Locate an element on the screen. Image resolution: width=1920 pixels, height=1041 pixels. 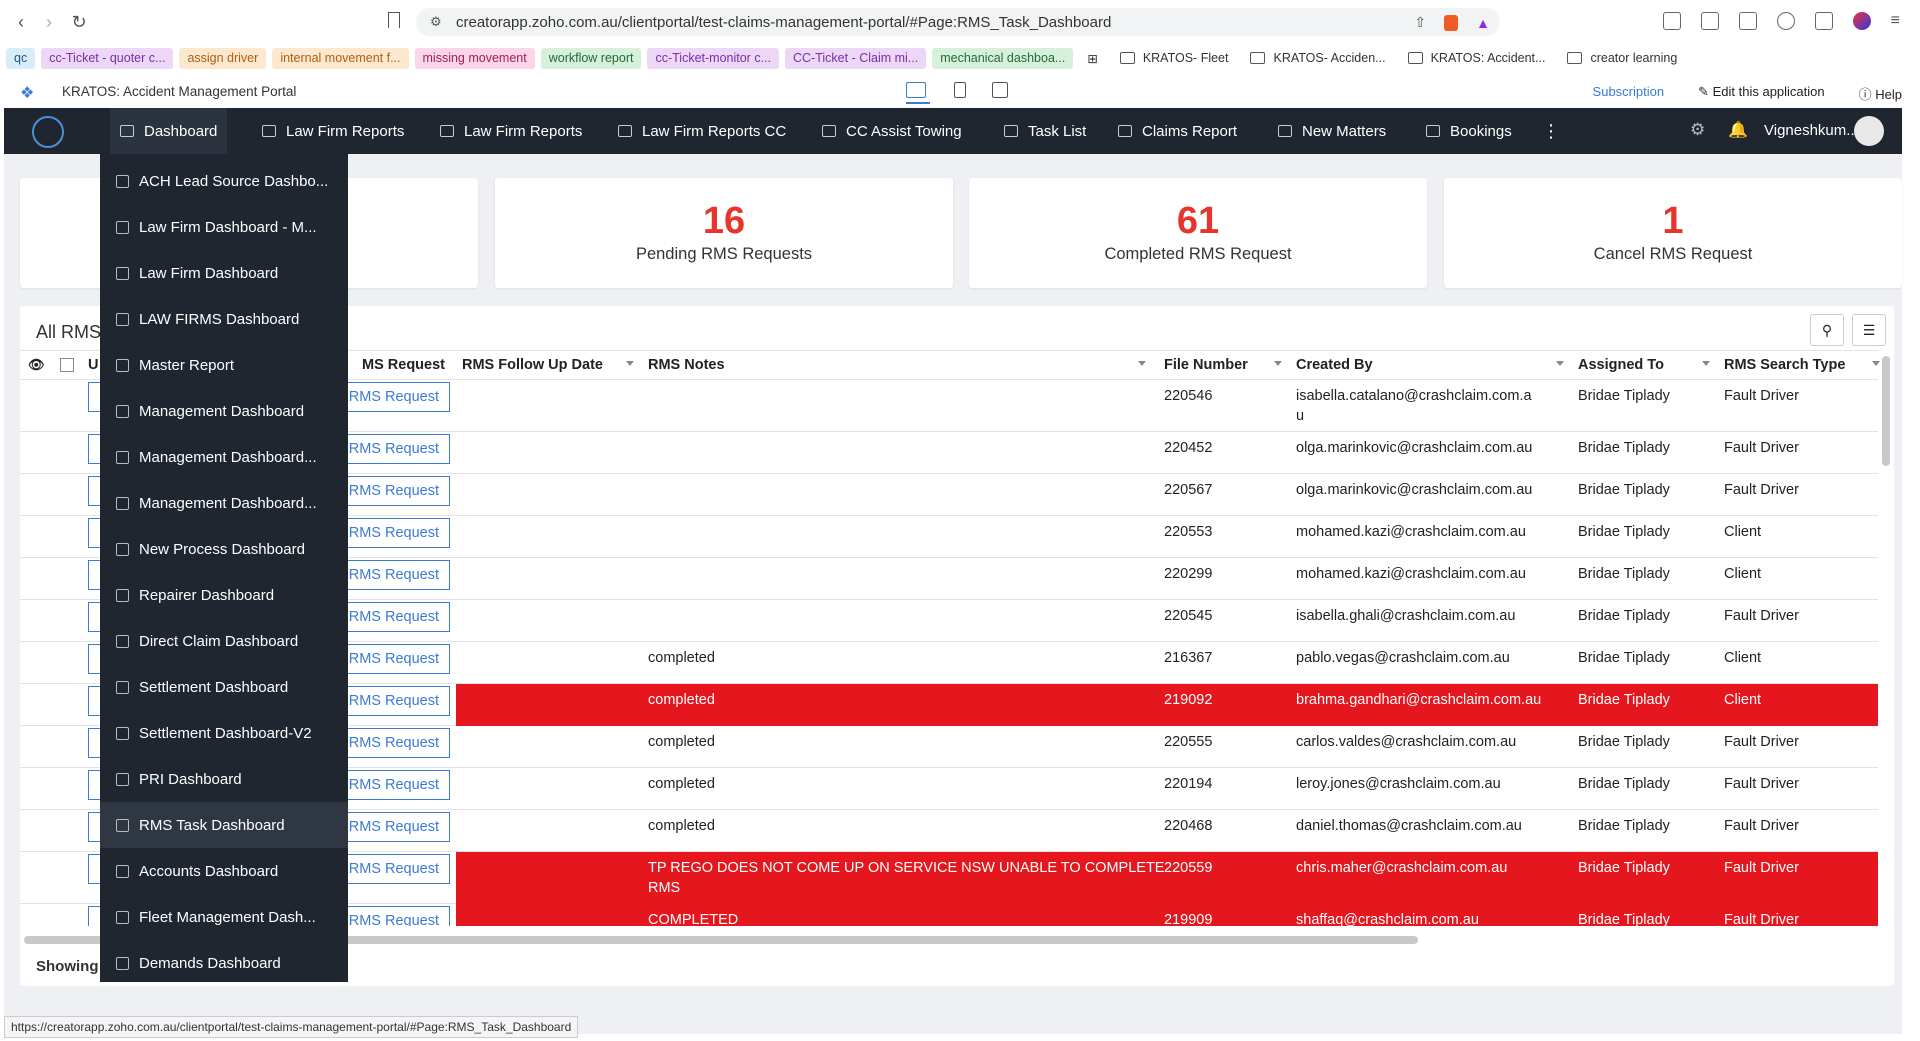
col-header-assigned-to: Assigned To is located at coordinates (1621, 365).